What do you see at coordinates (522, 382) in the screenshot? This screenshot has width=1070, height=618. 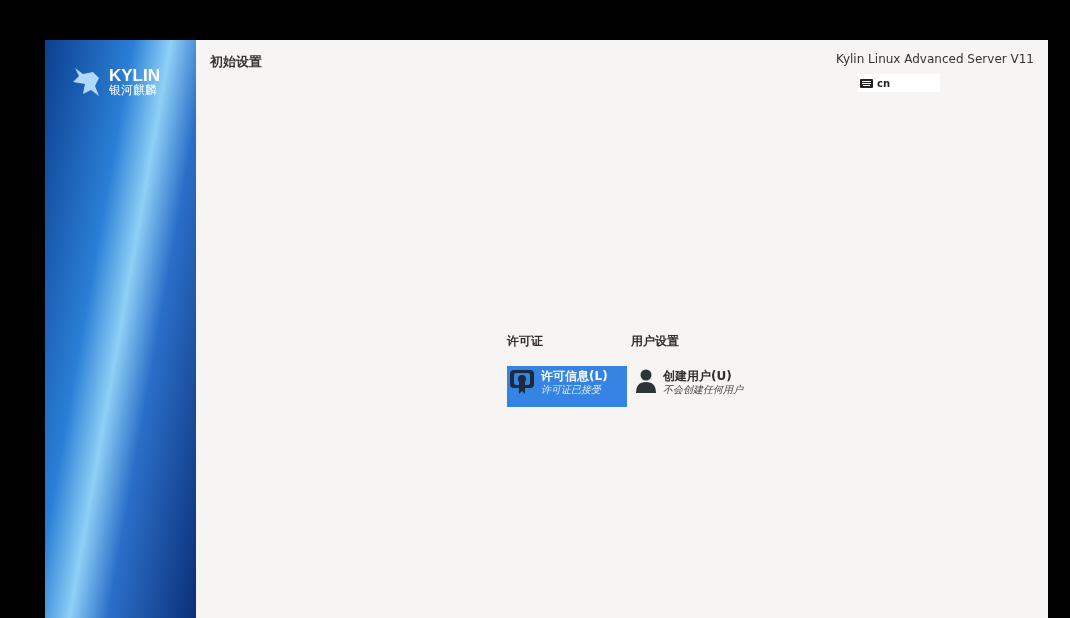 I see `certificate-icon` at bounding box center [522, 382].